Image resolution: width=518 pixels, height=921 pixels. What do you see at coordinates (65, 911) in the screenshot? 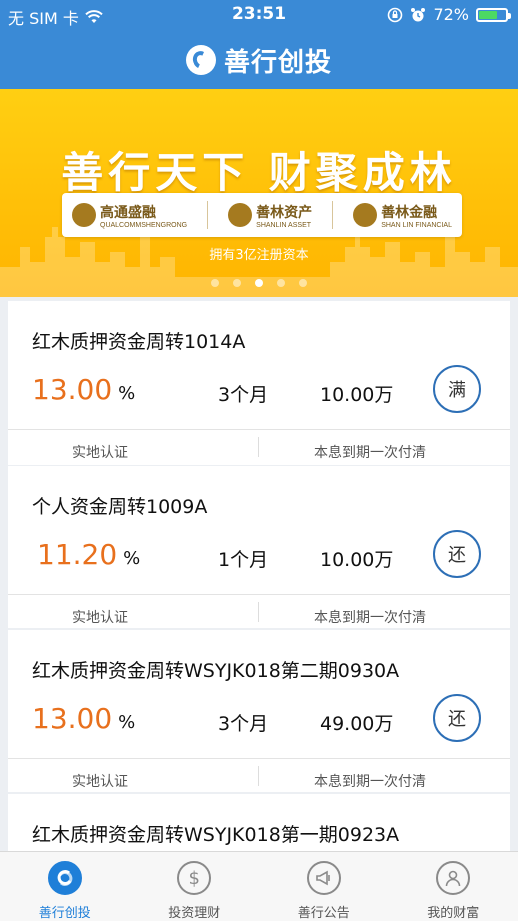
I see `tab-label: 善行创投` at bounding box center [65, 911].